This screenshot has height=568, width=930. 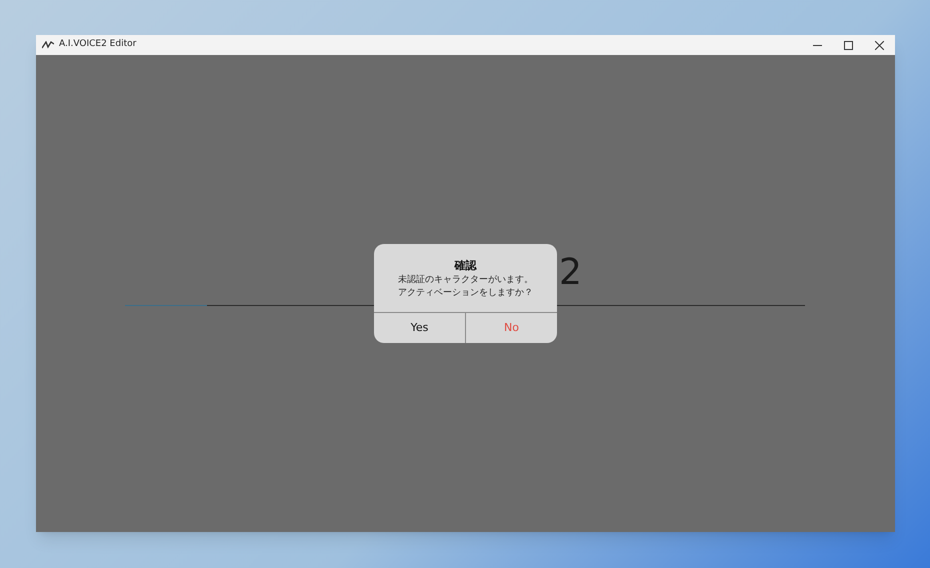 I want to click on window-title: A.I.VOICE2 Editor, so click(x=97, y=45).